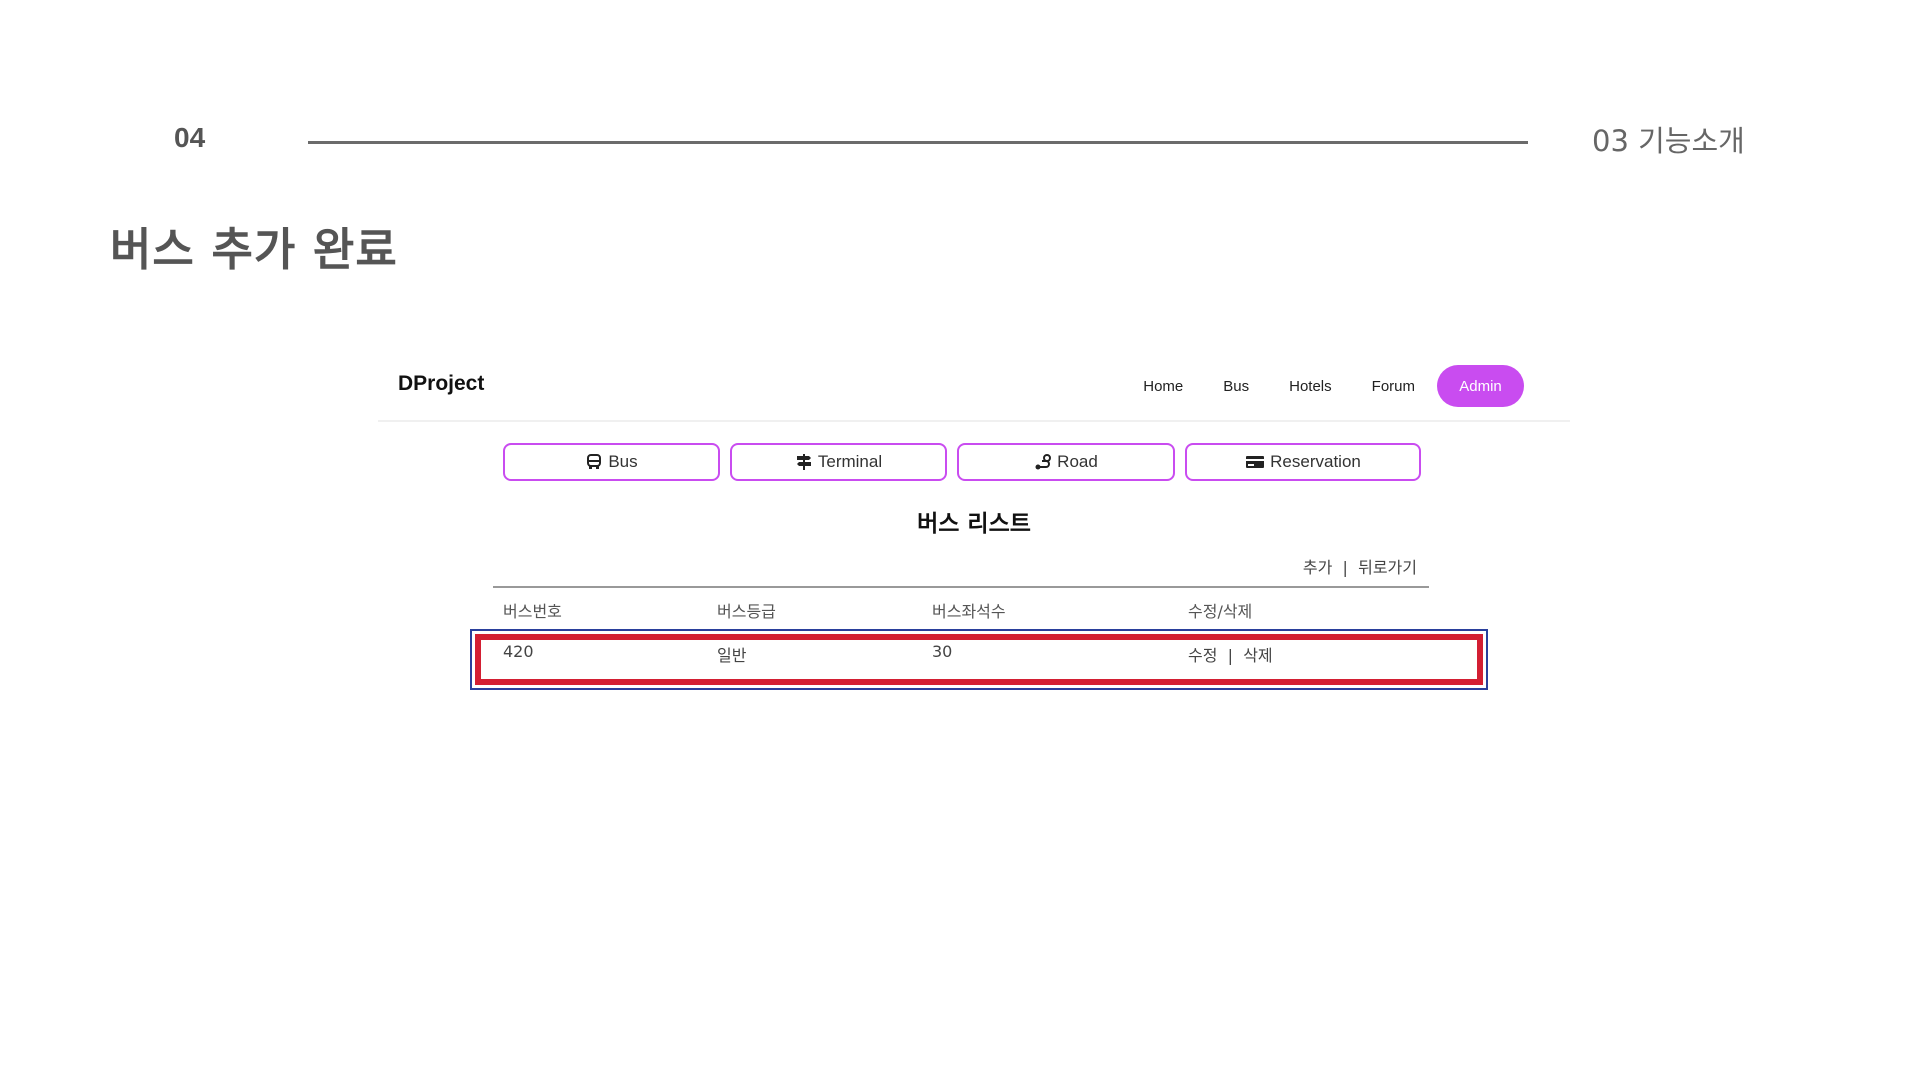 The width and height of the screenshot is (1920, 1080). I want to click on nav-bus: Bus, so click(1236, 386).